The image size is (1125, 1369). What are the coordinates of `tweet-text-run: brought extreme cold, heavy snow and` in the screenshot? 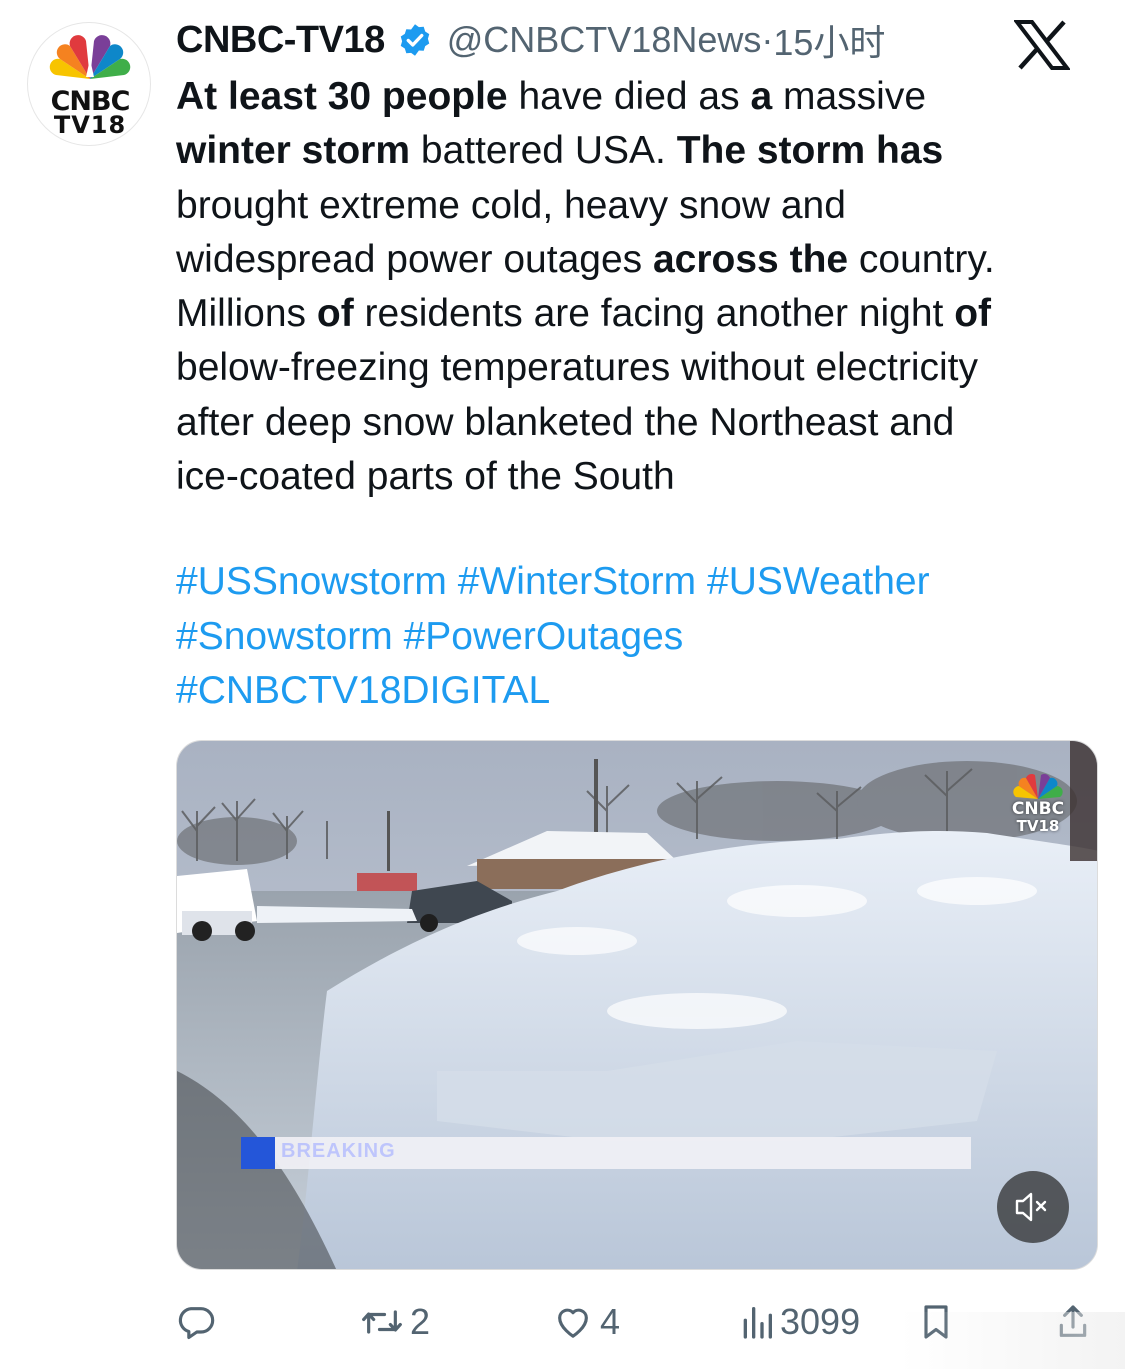 It's located at (511, 205).